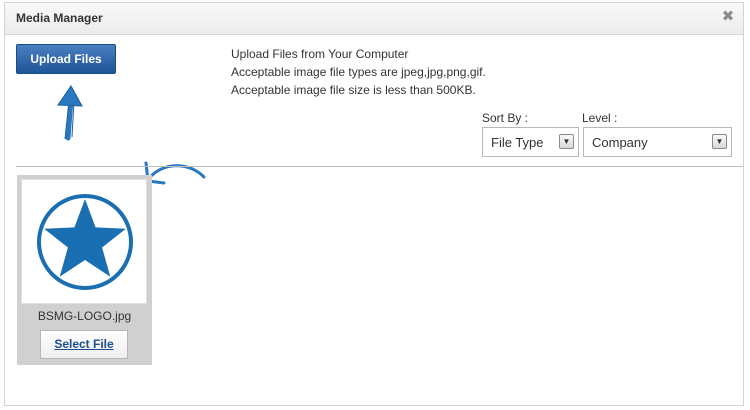  I want to click on dialog-titlebar: Media Manager ✖, so click(374, 19).